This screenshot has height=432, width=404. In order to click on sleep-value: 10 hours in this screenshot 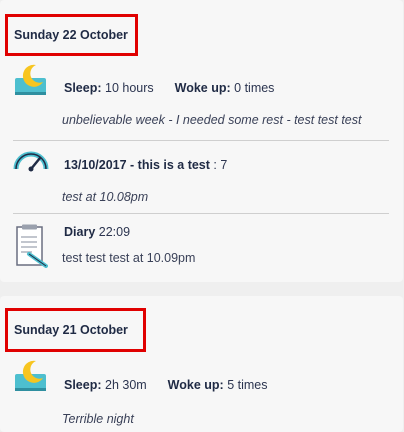, I will do `click(129, 88)`.